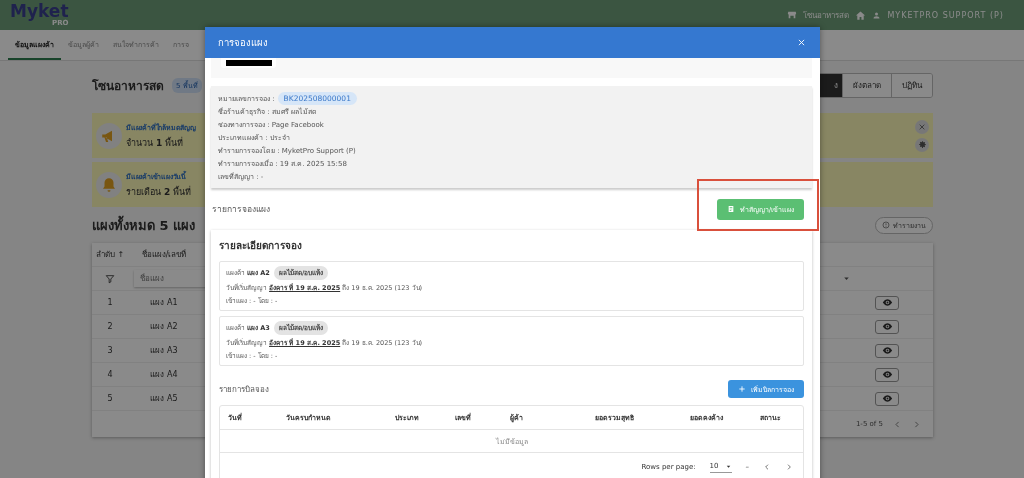  Describe the element at coordinates (866, 85) in the screenshot. I see `view-toggle-button: ผังตลาด` at that location.